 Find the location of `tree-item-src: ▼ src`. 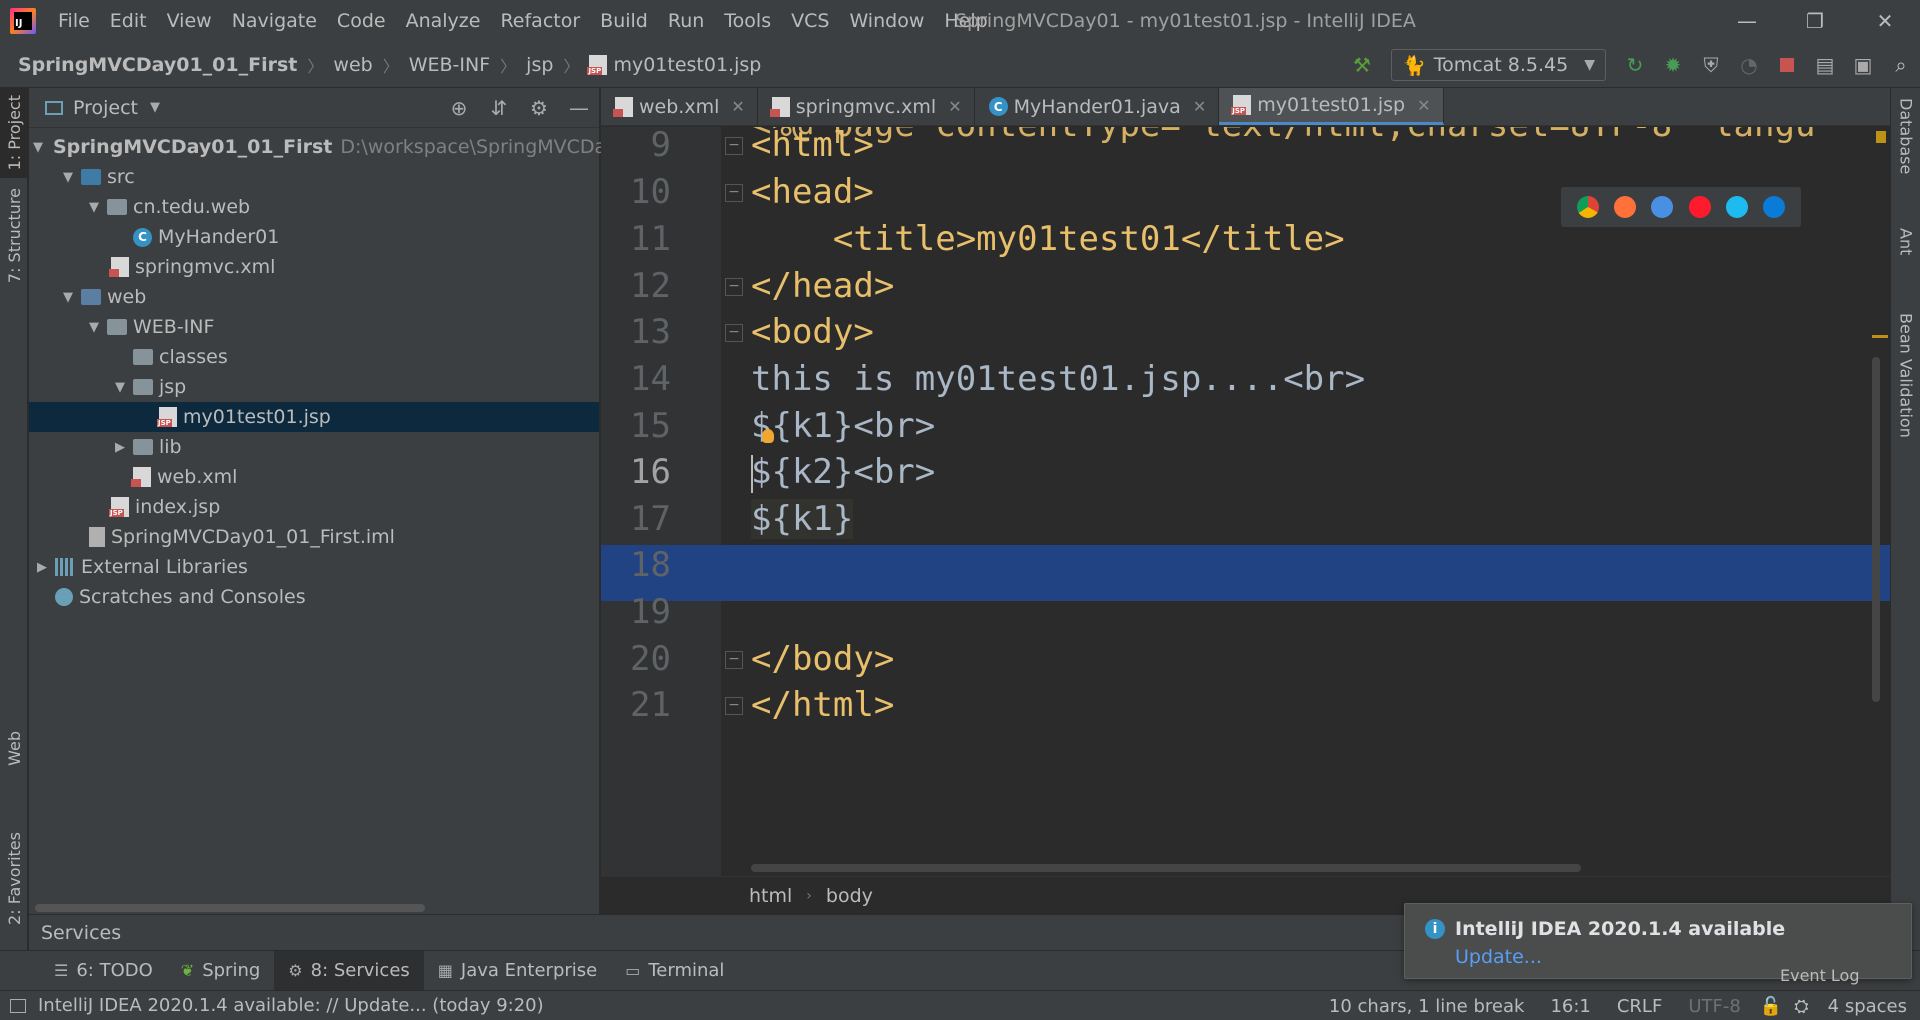

tree-item-src: ▼ src is located at coordinates (314, 177).